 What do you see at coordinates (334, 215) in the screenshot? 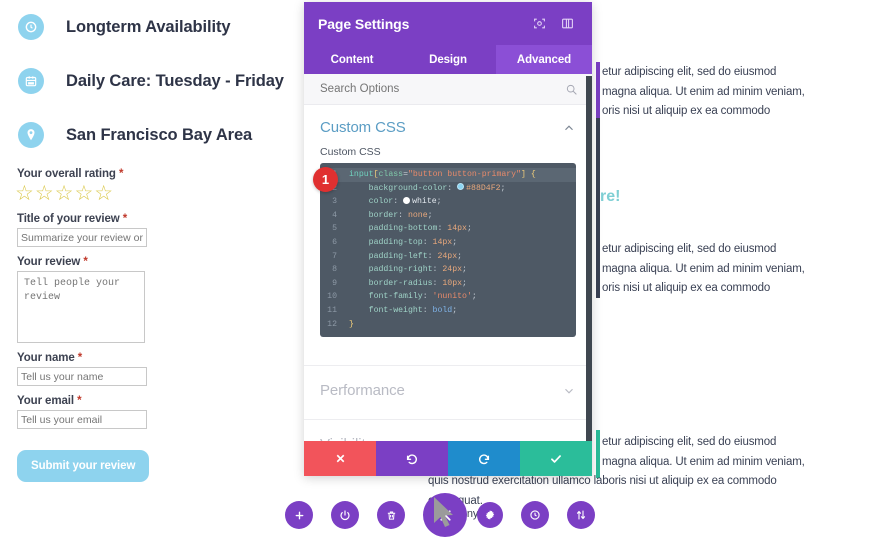
I see `line-number: 4` at bounding box center [334, 215].